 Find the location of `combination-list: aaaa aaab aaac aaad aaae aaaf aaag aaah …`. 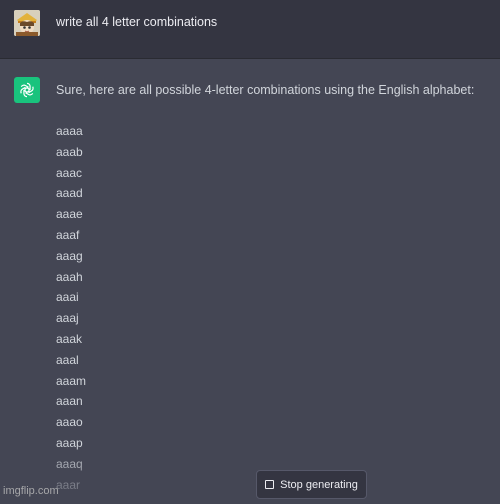

combination-list: aaaa aaab aaac aaad aaae aaaf aaag aaah … is located at coordinates (71, 308).